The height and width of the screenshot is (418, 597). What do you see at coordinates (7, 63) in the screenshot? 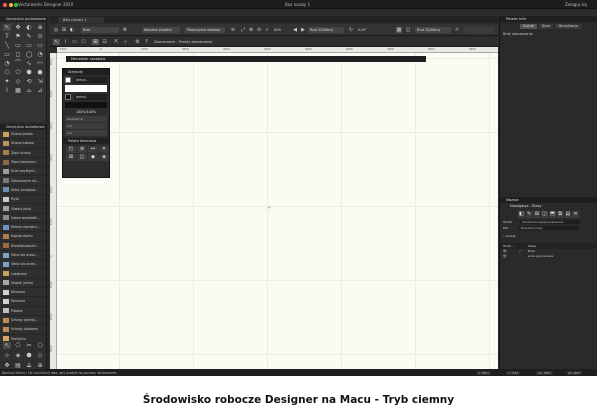
I see `basic-tool-button: ◔` at bounding box center [7, 63].